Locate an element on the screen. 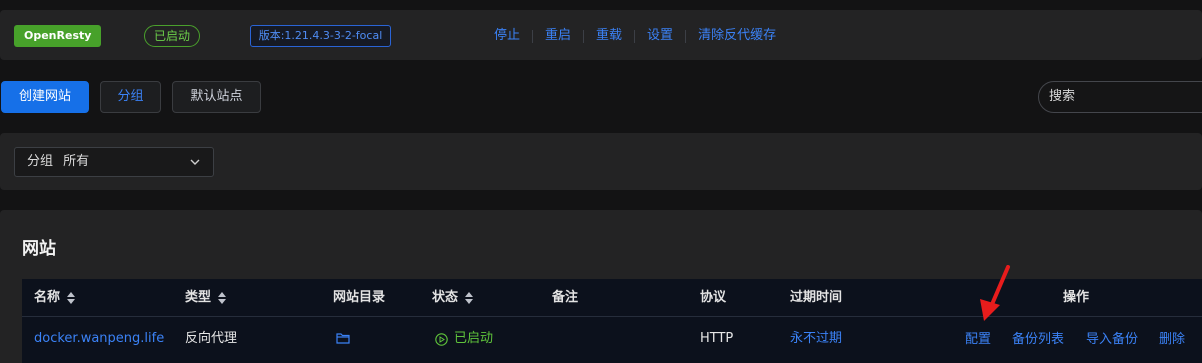 Image resolution: width=1202 pixels, height=363 pixels. column-header-status: 状态 is located at coordinates (453, 298).